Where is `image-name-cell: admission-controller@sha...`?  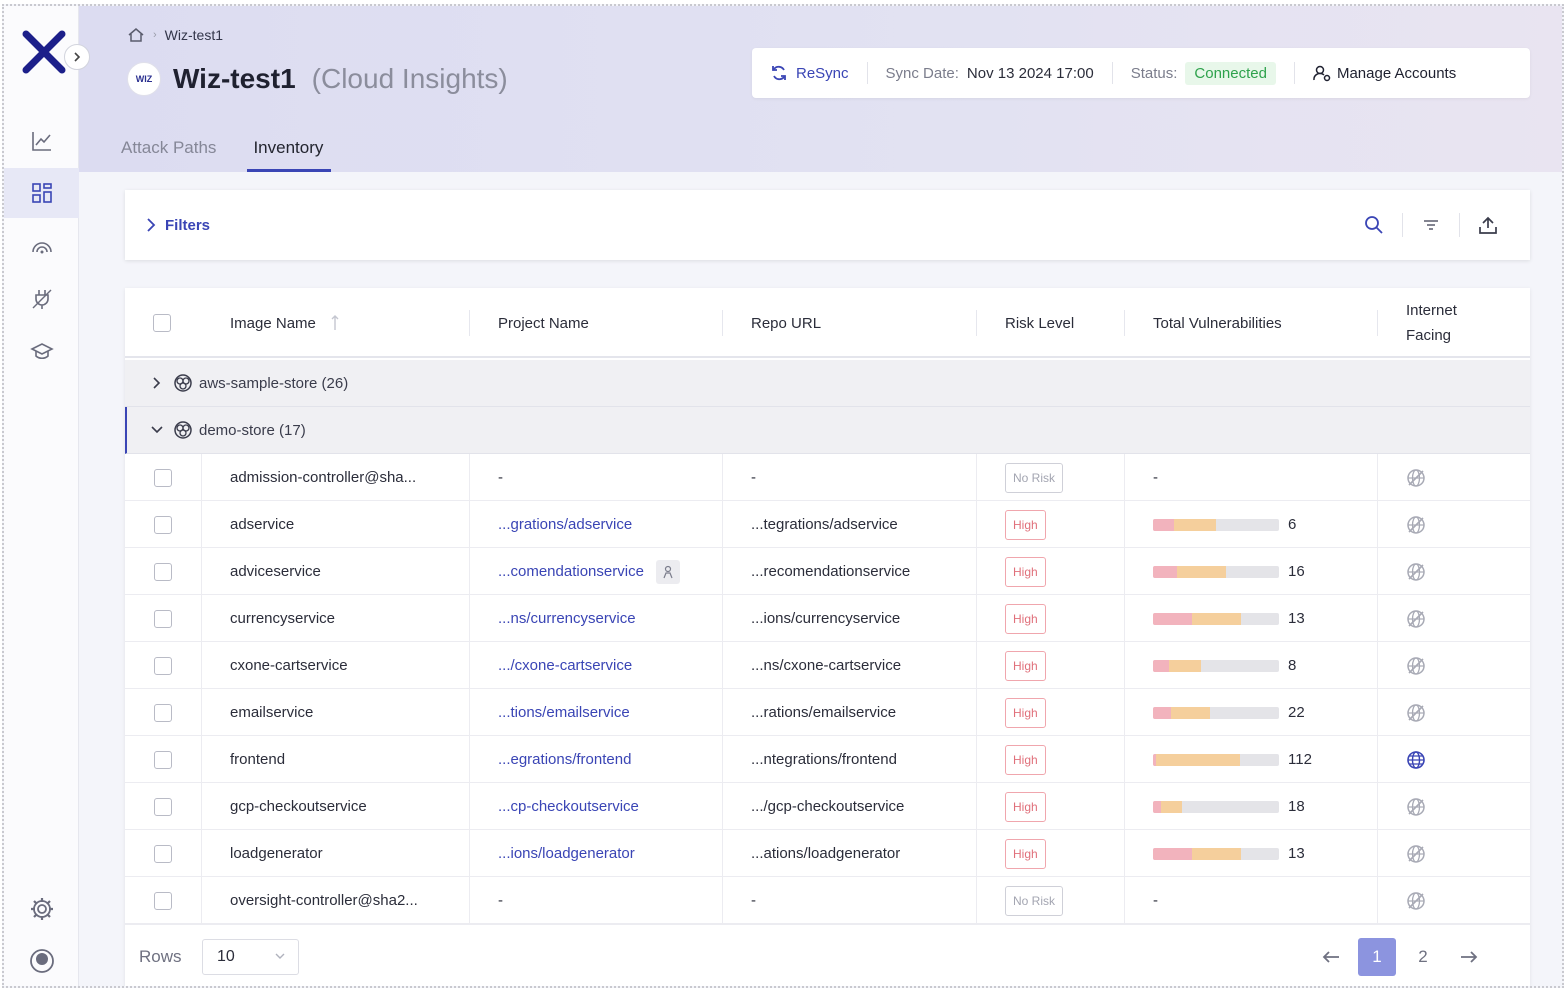 image-name-cell: admission-controller@sha... is located at coordinates (336, 477).